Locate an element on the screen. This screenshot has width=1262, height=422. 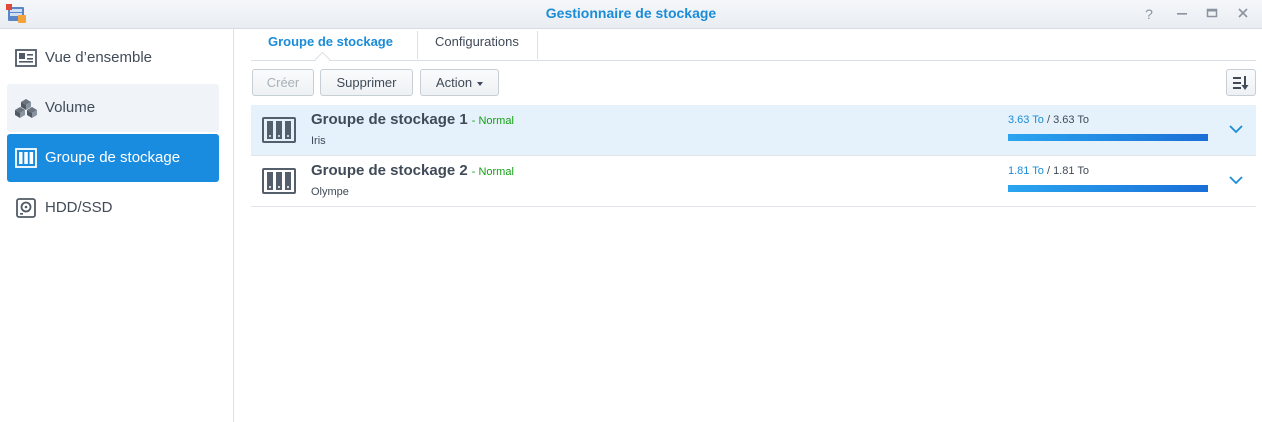
sidebar-item-overview: Vue d’ensemble is located at coordinates (113, 58).